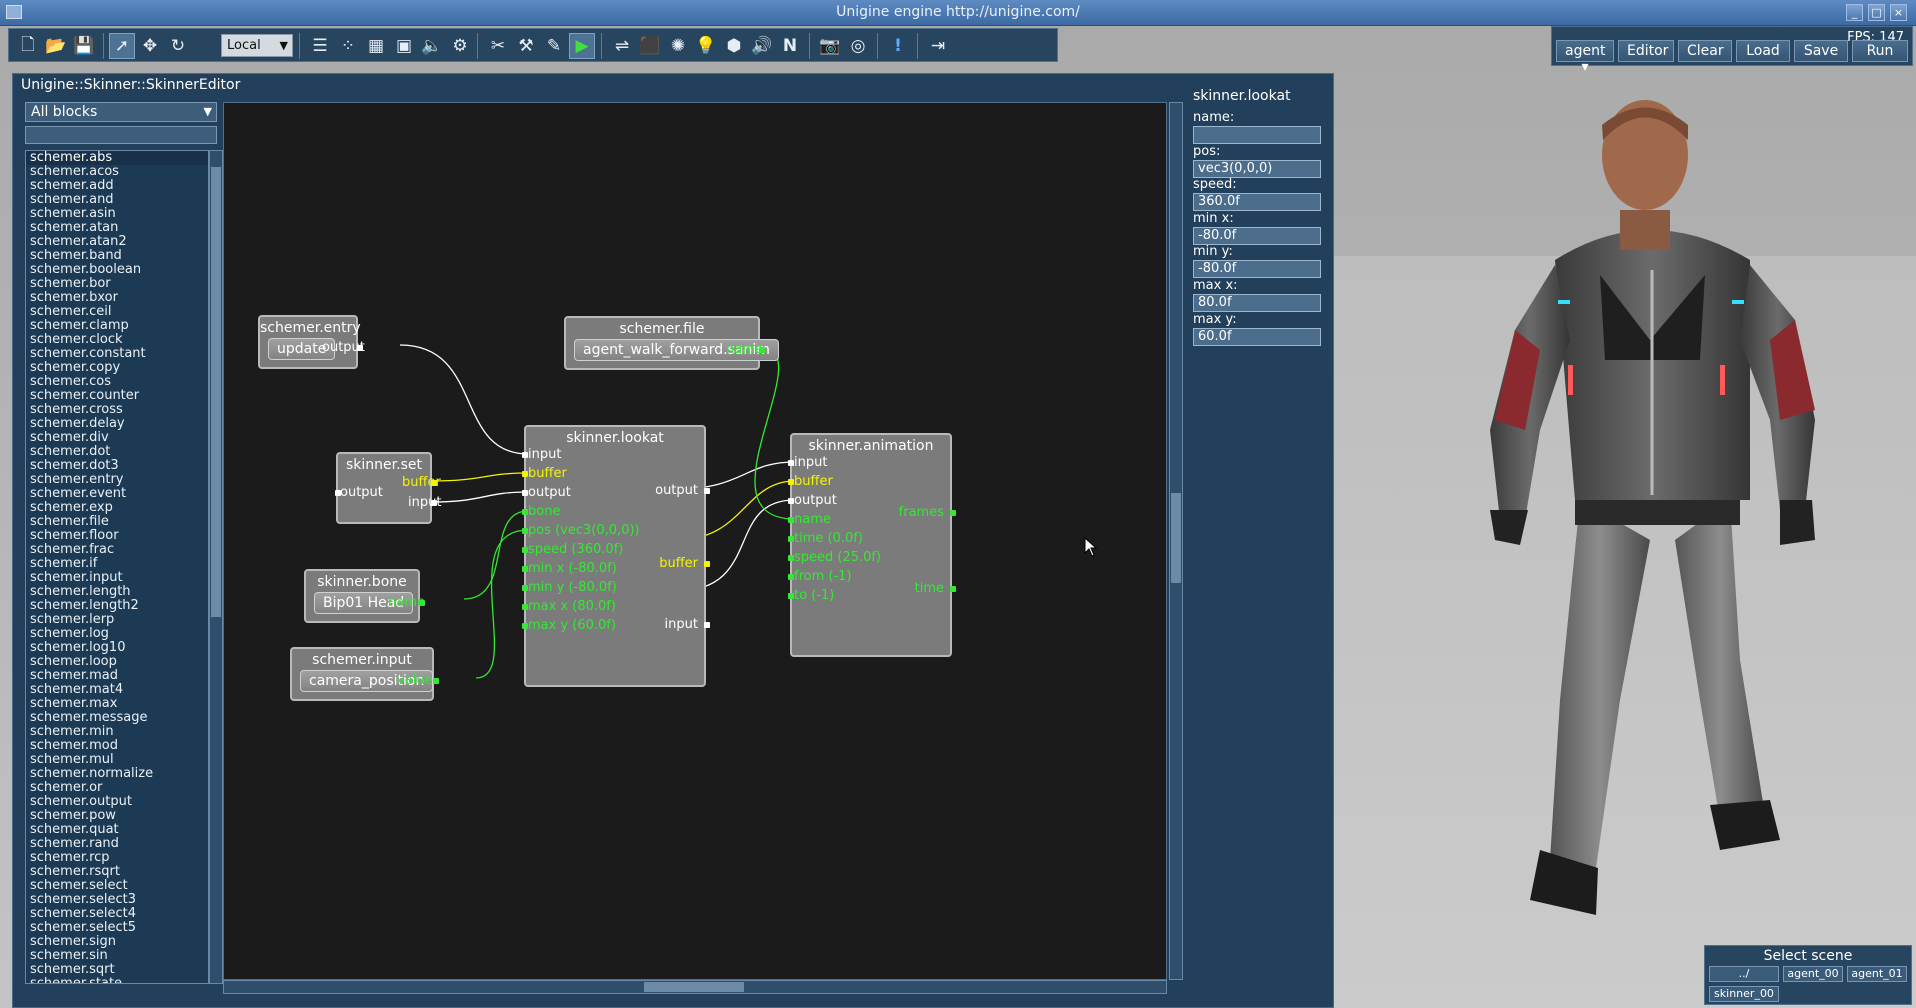 This screenshot has width=1916, height=1008. What do you see at coordinates (117, 830) in the screenshot?
I see `block-list-item: schemer.quat` at bounding box center [117, 830].